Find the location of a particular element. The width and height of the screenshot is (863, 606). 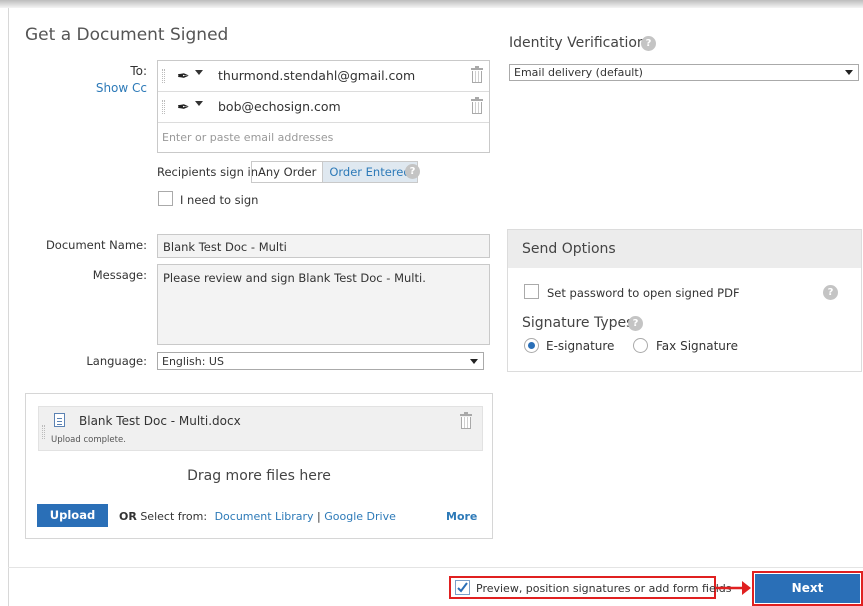

arrow-annotation-icon is located at coordinates (733, 588).